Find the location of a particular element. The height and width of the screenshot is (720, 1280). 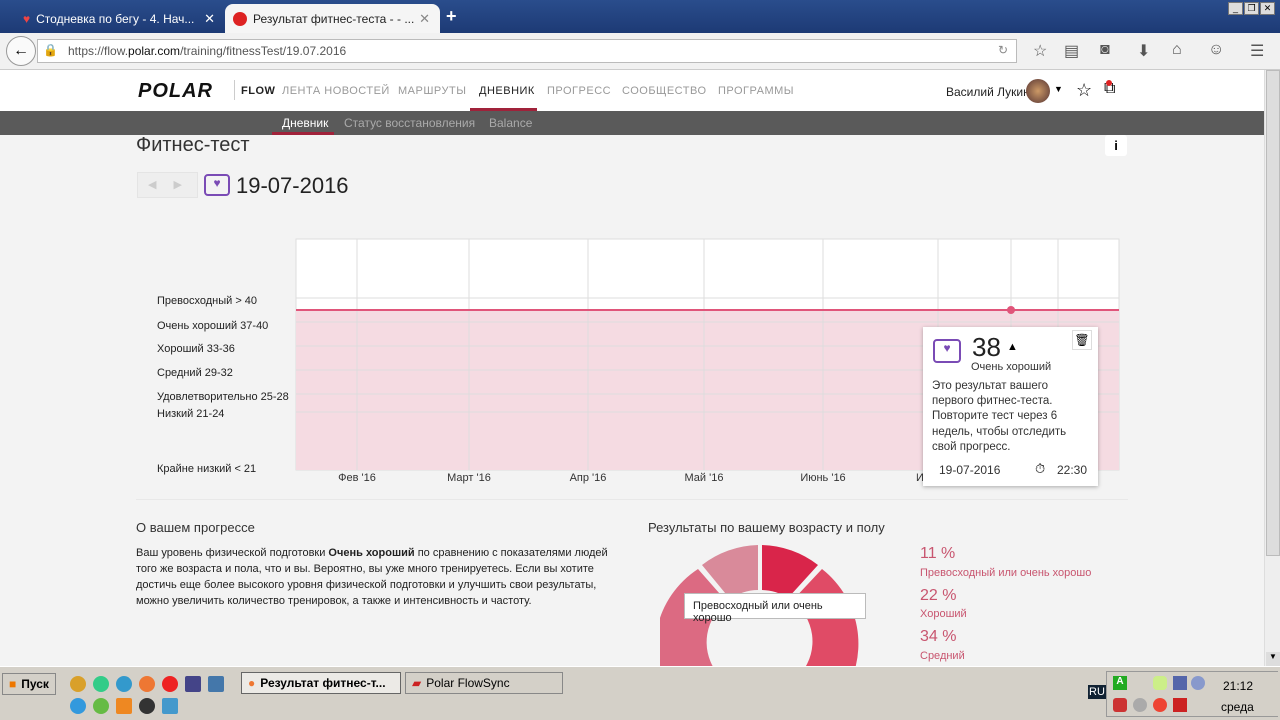

delete-button: 🗑 is located at coordinates (1082, 340).